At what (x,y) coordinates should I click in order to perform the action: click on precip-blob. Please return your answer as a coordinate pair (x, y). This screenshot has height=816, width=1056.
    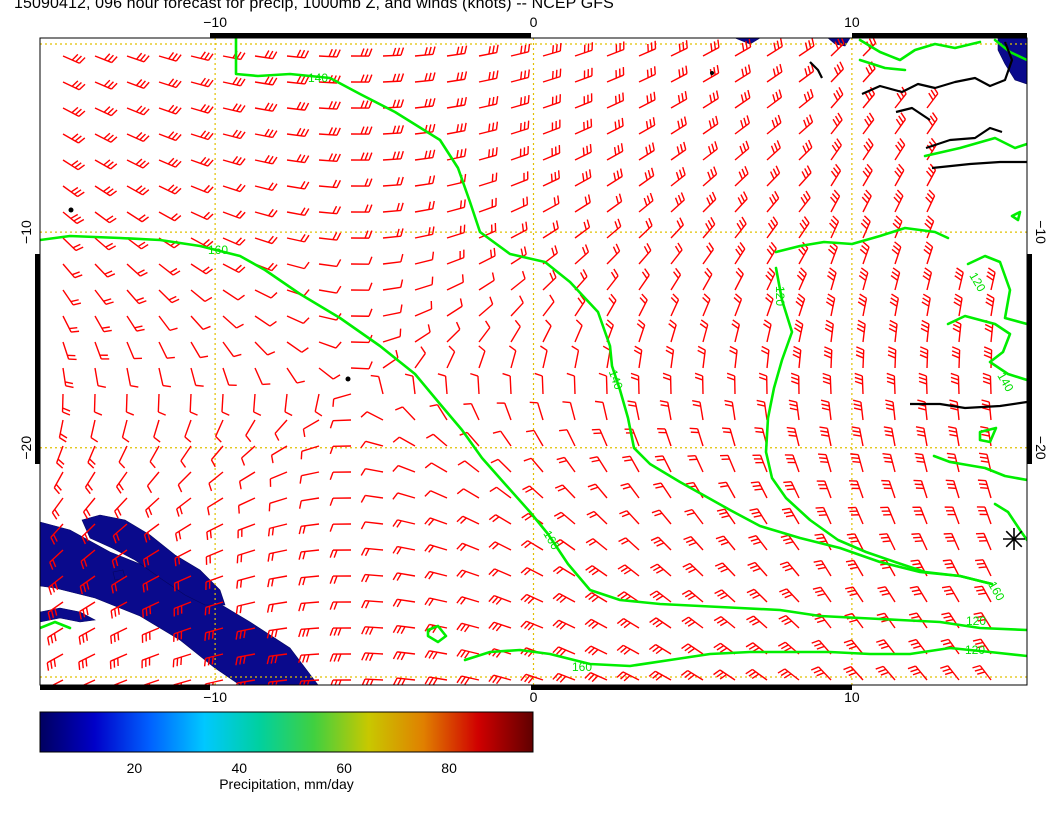
    Looking at the image, I should click on (747, 41).